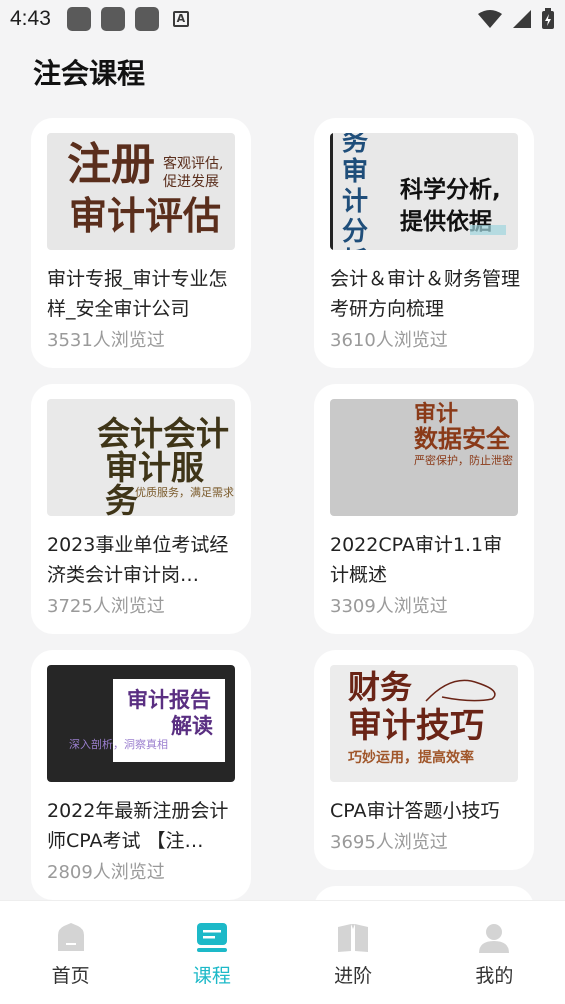 The image size is (565, 1004). I want to click on course-thumbnail: 财务 审计技巧 巧妙运用，提高效率, so click(424, 723).